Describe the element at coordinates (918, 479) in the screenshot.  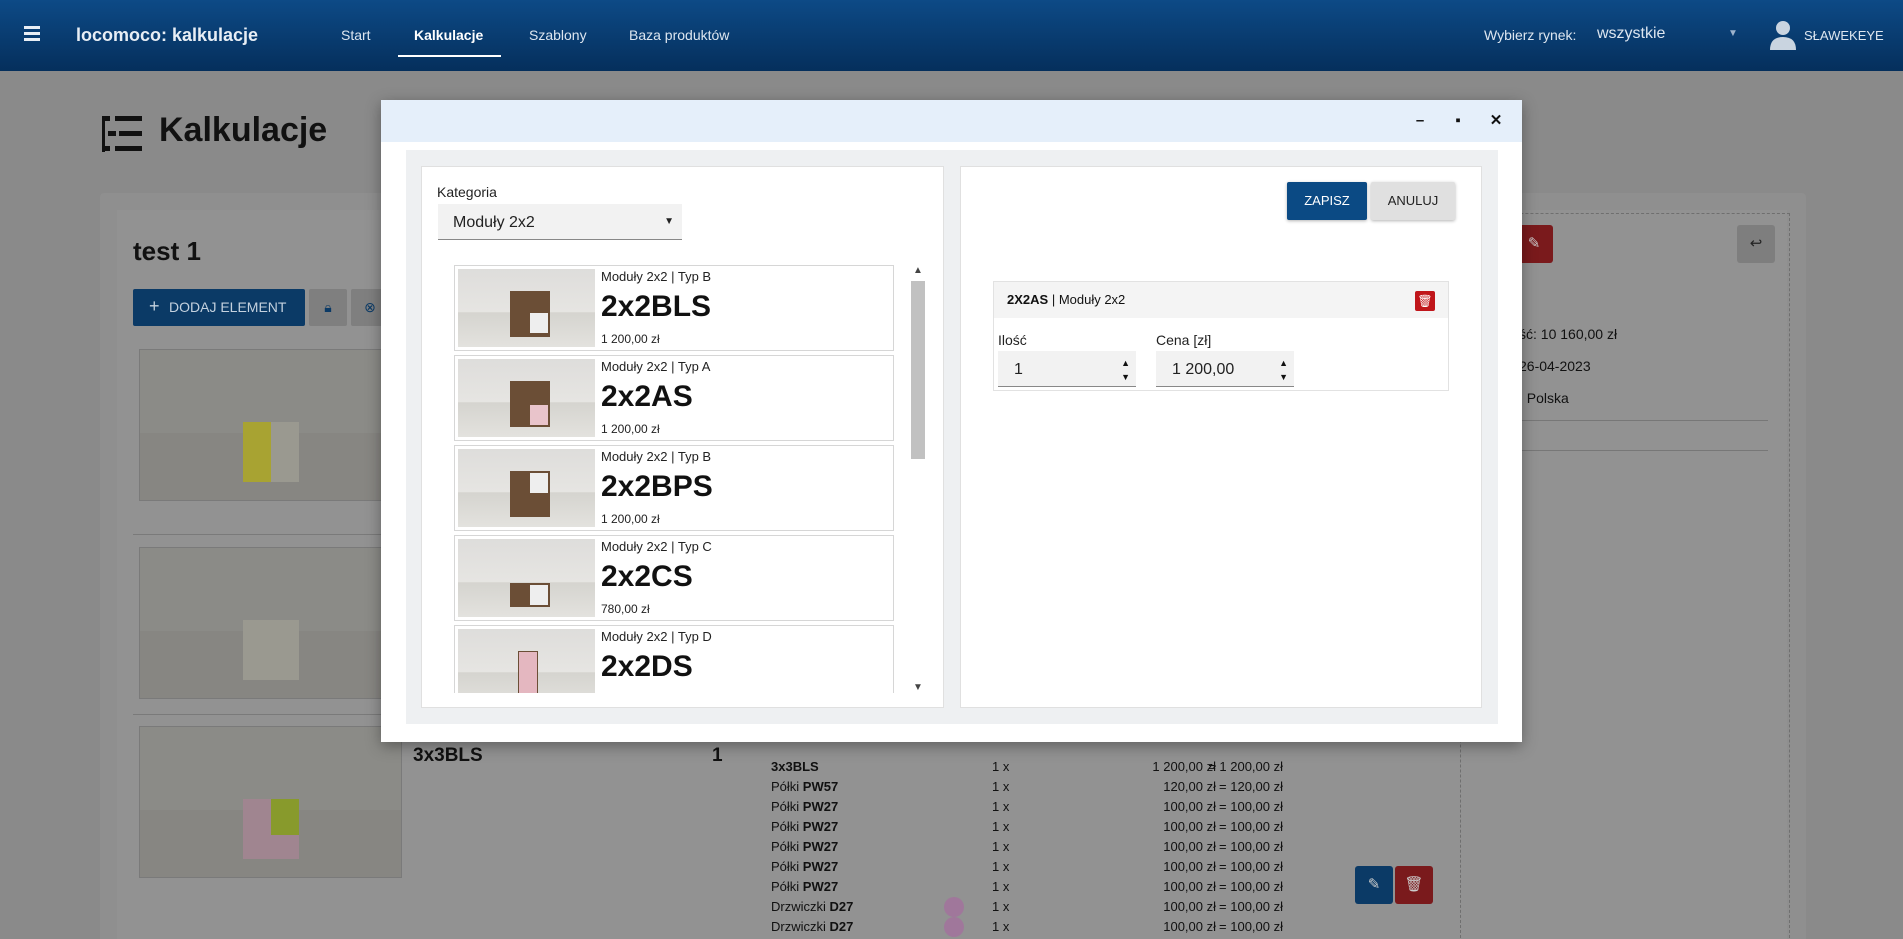
I see `product-list-scrollbar: ▲ ▼` at that location.